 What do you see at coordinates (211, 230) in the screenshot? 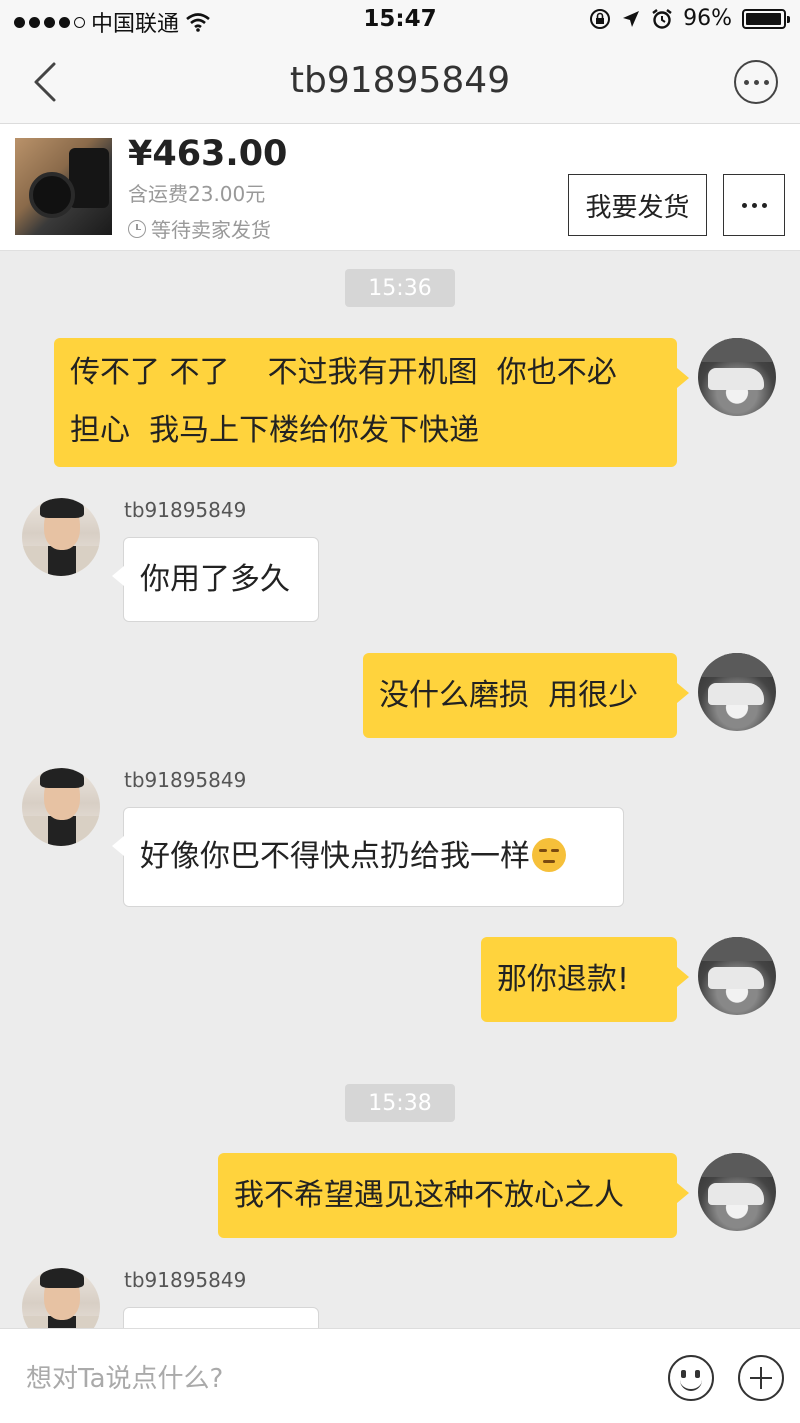
I see `order-status-label: 等待卖家发货` at bounding box center [211, 230].